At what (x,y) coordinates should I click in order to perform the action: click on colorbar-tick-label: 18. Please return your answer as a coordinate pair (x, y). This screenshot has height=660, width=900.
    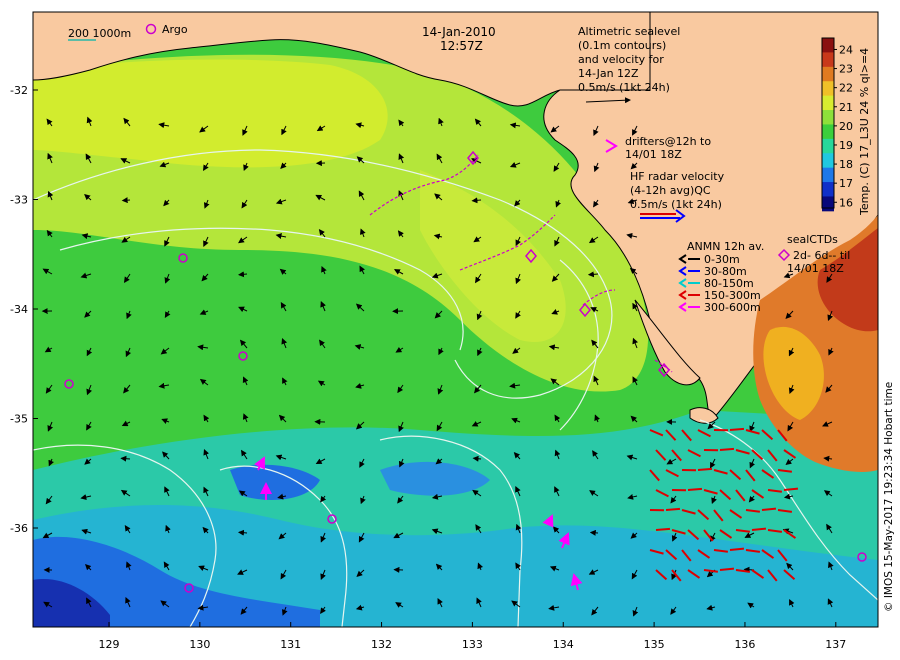
    Looking at the image, I should click on (846, 164).